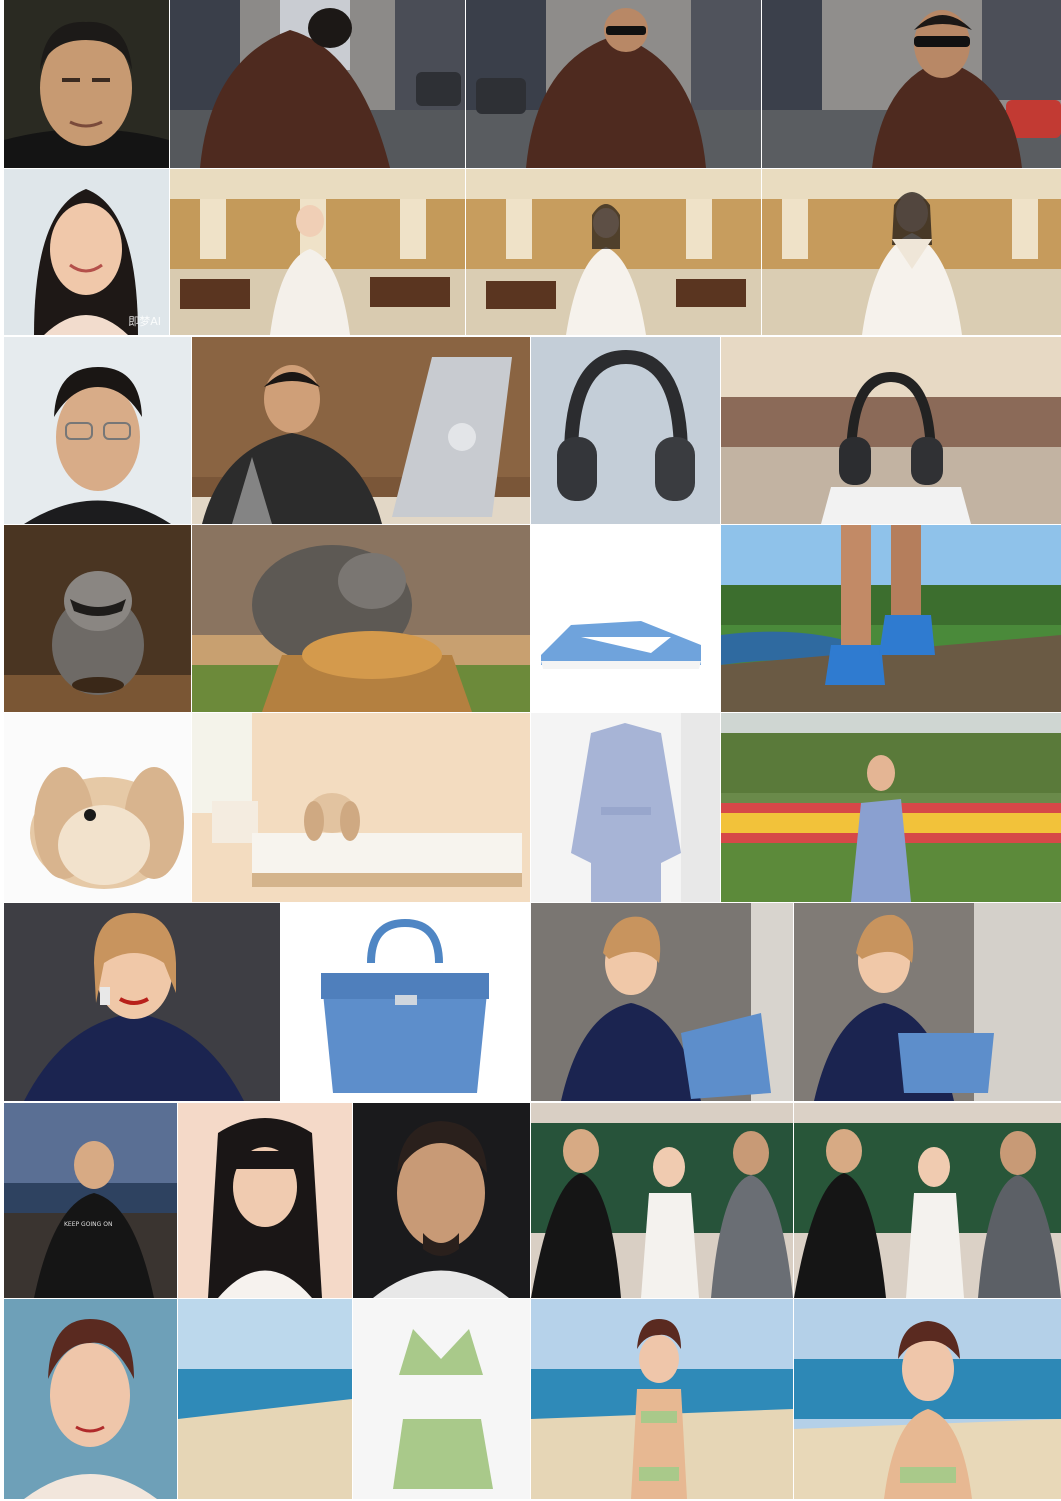 This screenshot has height=1501, width=1061. I want to click on sneakers-product, so click(625, 618).